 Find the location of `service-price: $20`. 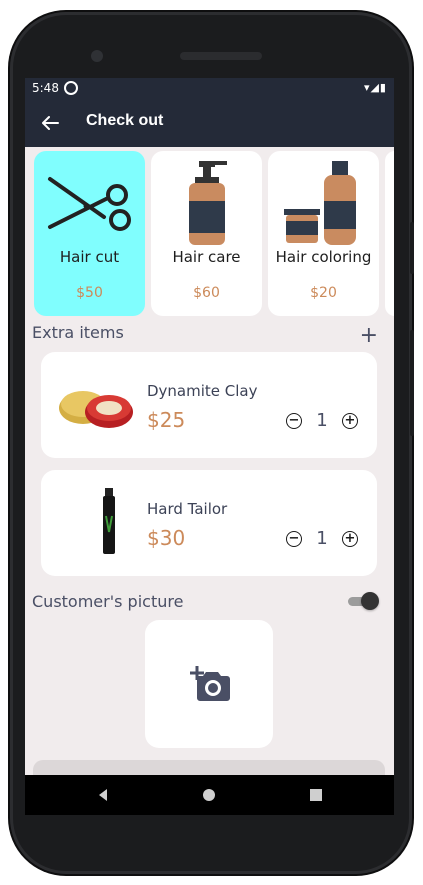

service-price: $20 is located at coordinates (323, 293).